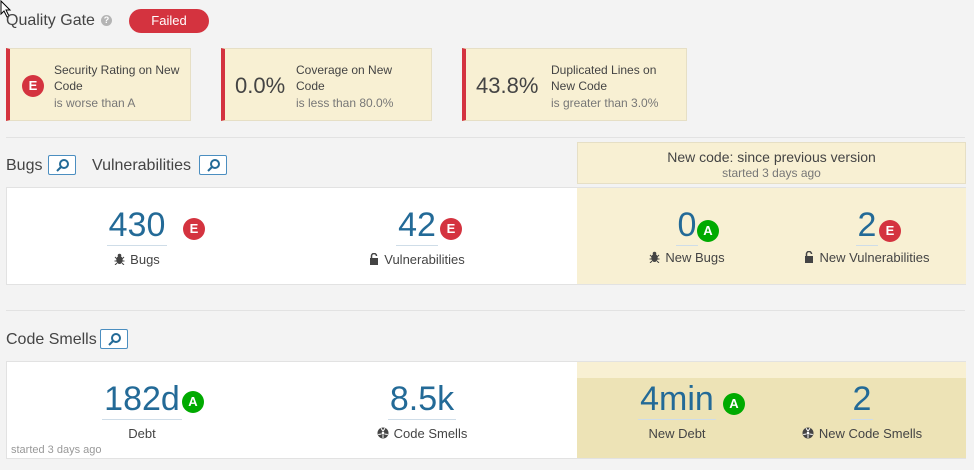 The width and height of the screenshot is (974, 470). I want to click on new-debt-metric: 4min New Debt A, so click(686, 410).